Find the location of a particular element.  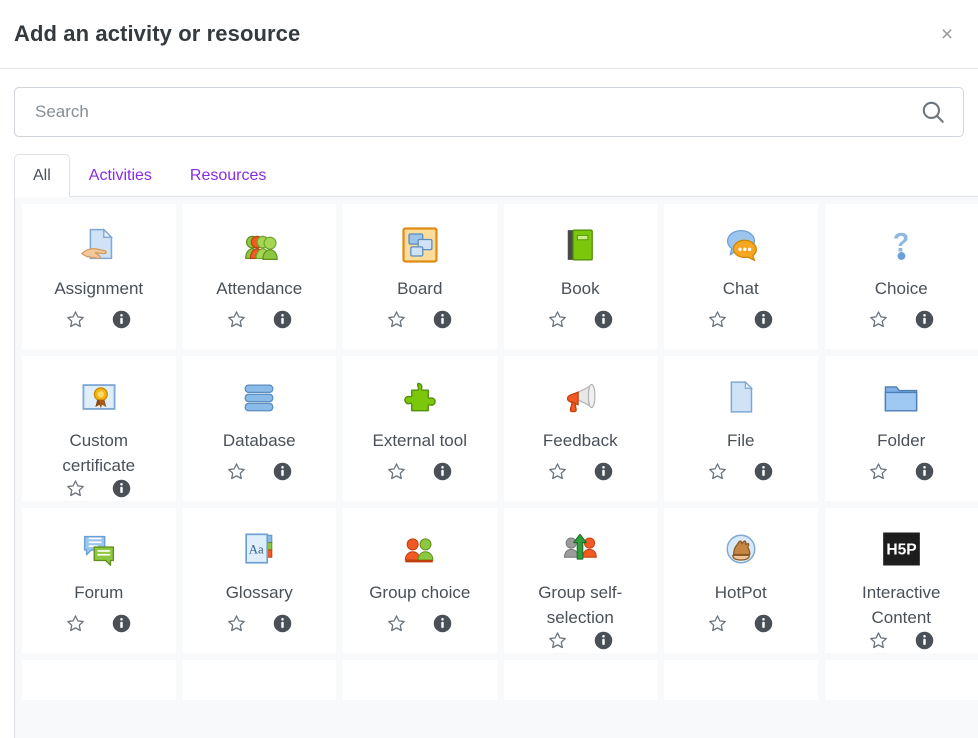

svg-text: H5P is located at coordinates (901, 549).